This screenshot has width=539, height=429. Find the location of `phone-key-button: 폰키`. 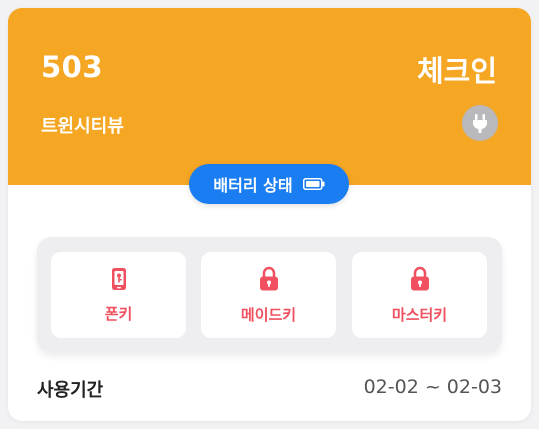

phone-key-button: 폰키 is located at coordinates (118, 295).